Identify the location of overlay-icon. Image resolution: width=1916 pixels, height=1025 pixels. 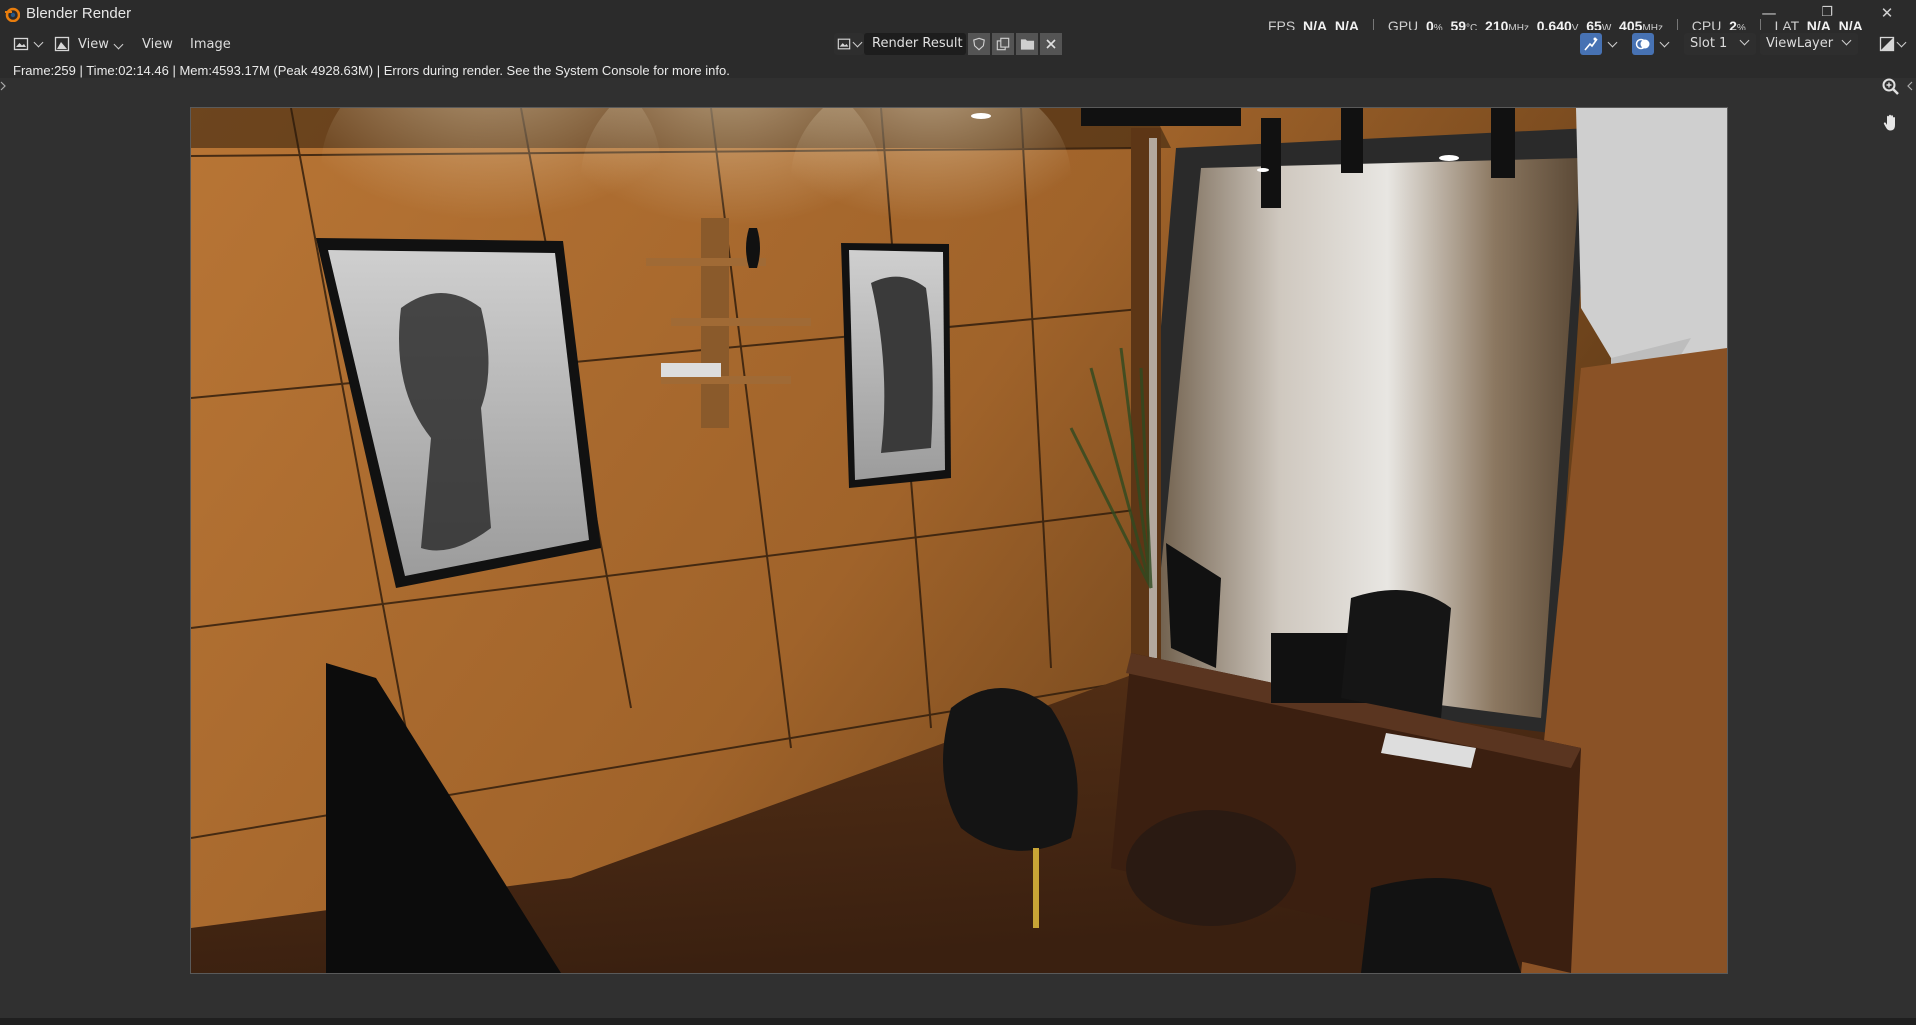
(1642, 44).